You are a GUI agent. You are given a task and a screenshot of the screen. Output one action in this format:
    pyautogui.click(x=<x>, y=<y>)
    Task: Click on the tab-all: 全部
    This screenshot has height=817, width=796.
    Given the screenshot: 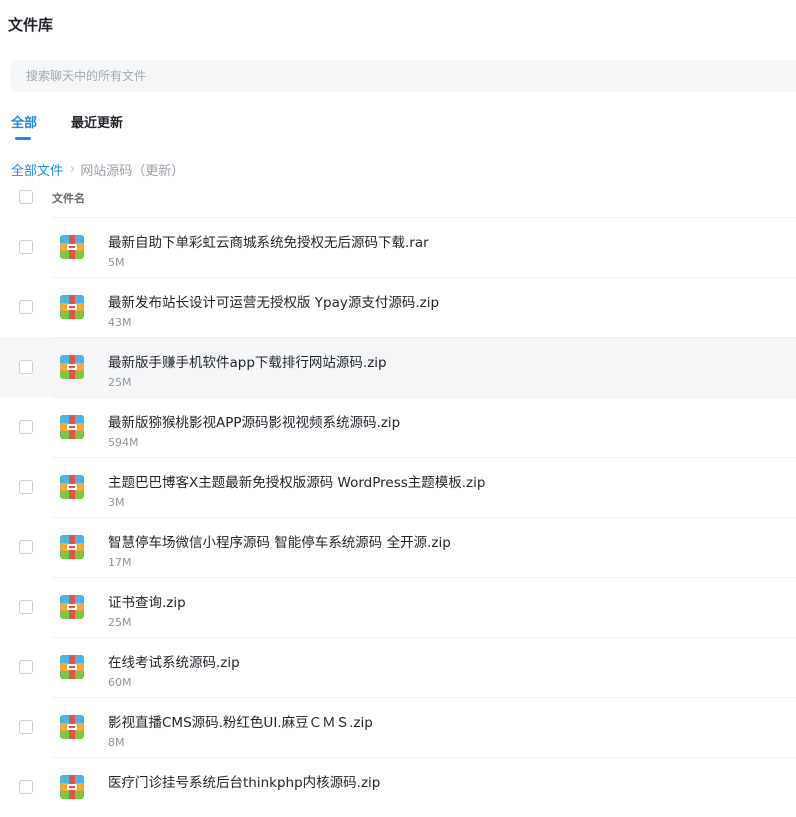 What is the action you would take?
    pyautogui.click(x=24, y=126)
    